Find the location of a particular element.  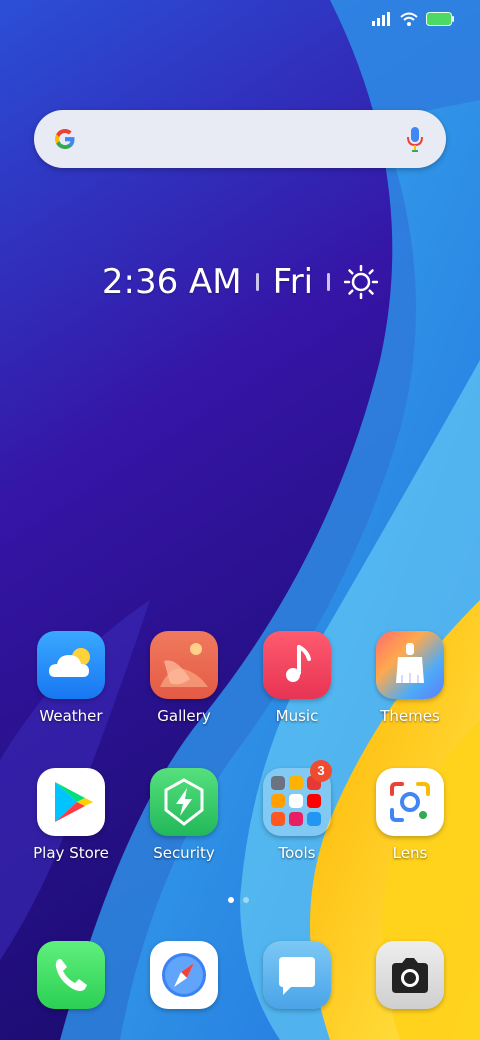

notification-badge: 3 is located at coordinates (321, 771).